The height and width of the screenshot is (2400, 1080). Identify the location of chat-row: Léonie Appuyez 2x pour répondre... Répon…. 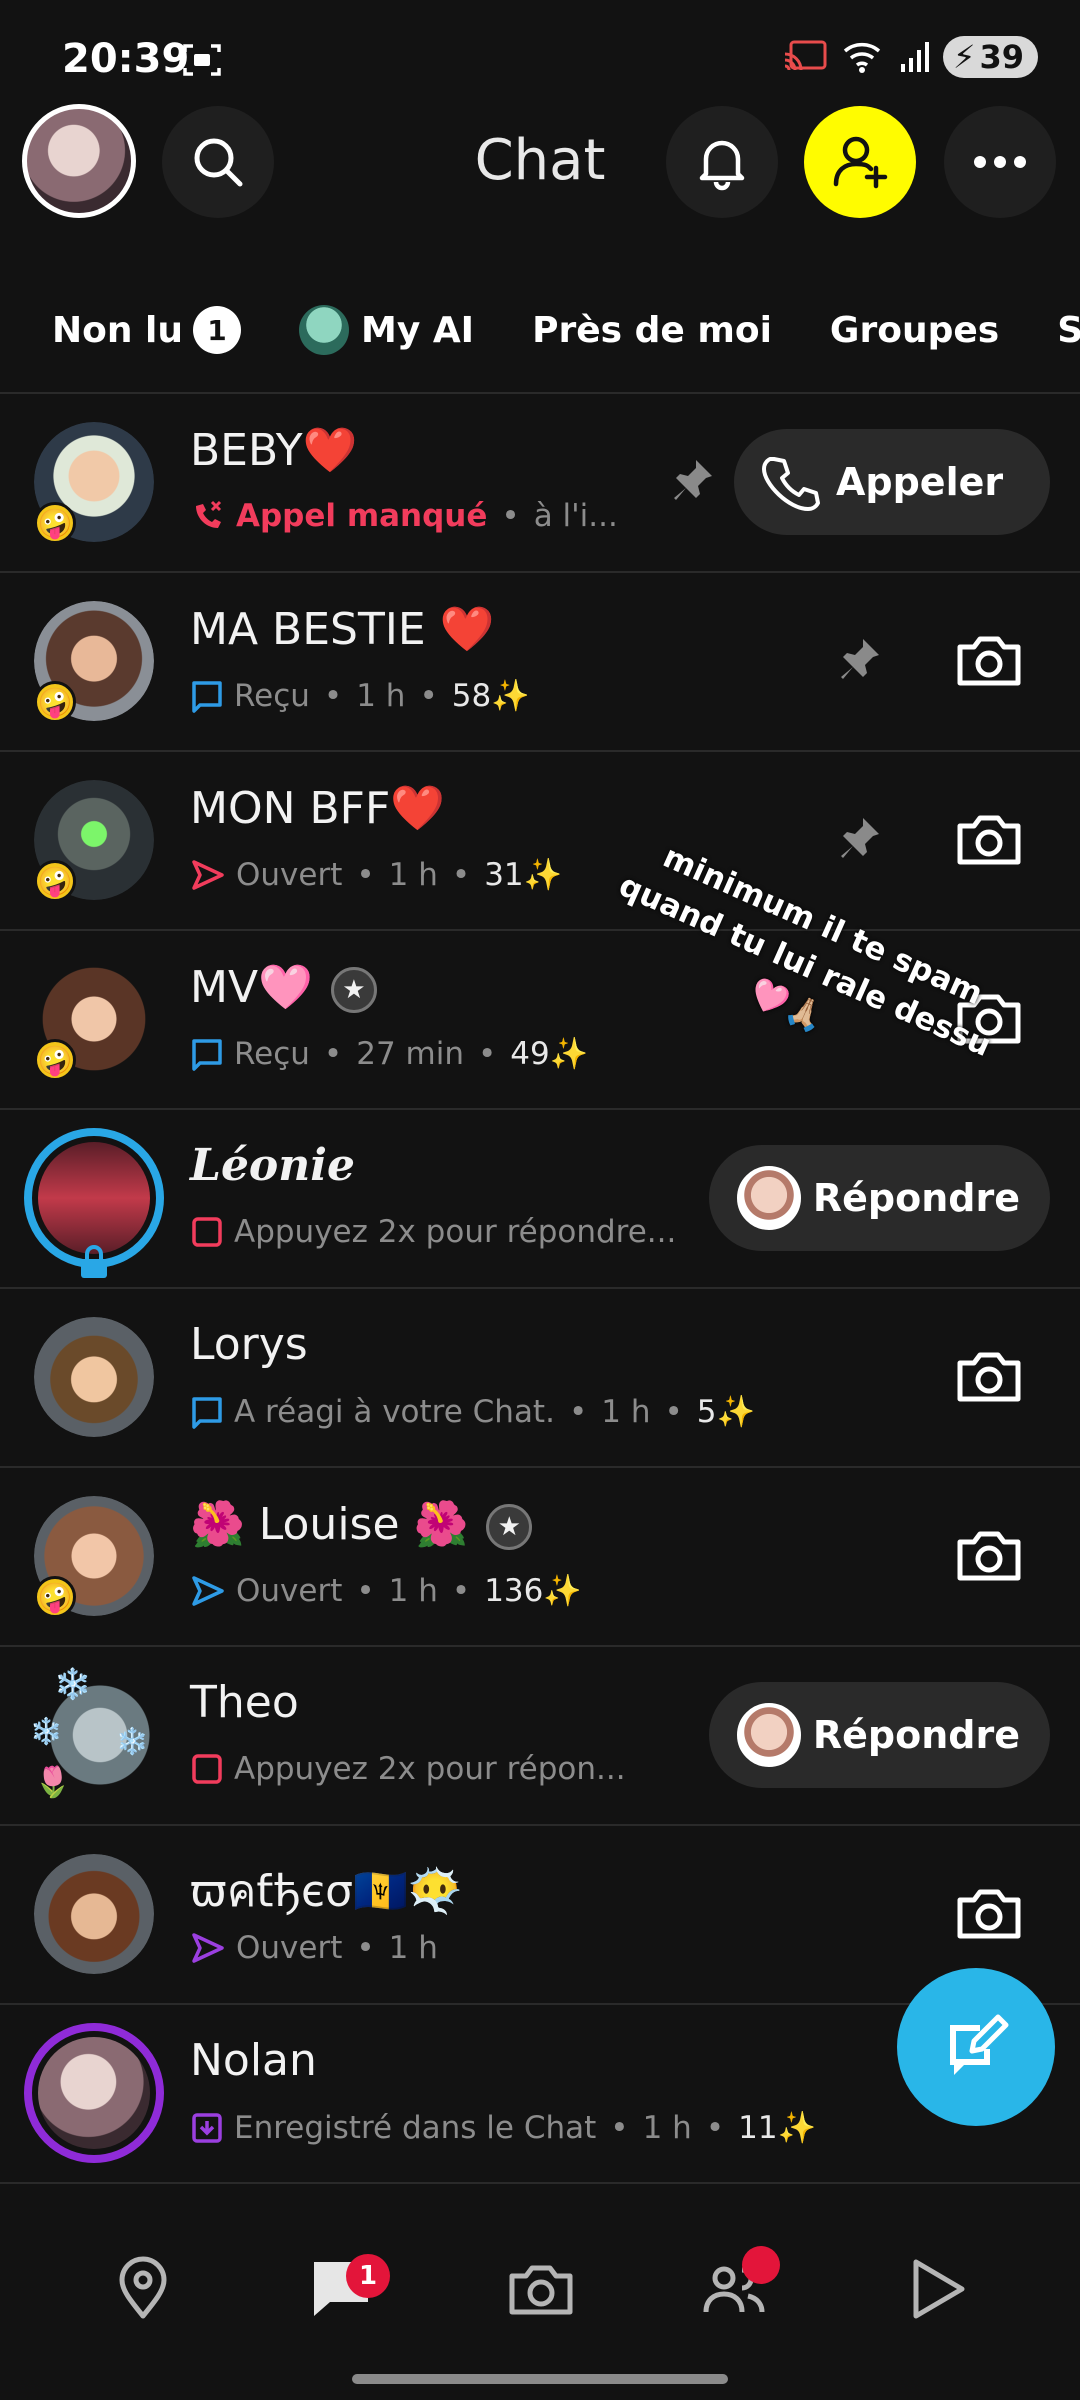
(540, 1199).